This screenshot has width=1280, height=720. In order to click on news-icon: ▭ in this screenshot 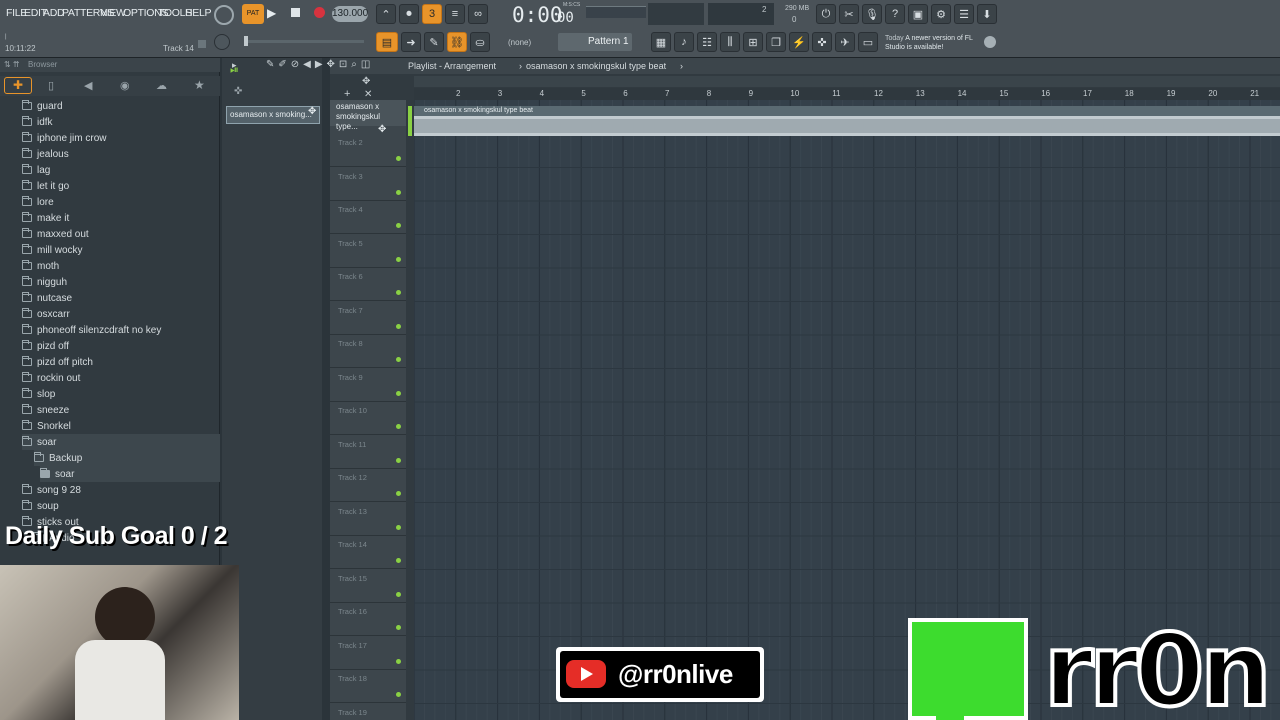, I will do `click(868, 42)`.